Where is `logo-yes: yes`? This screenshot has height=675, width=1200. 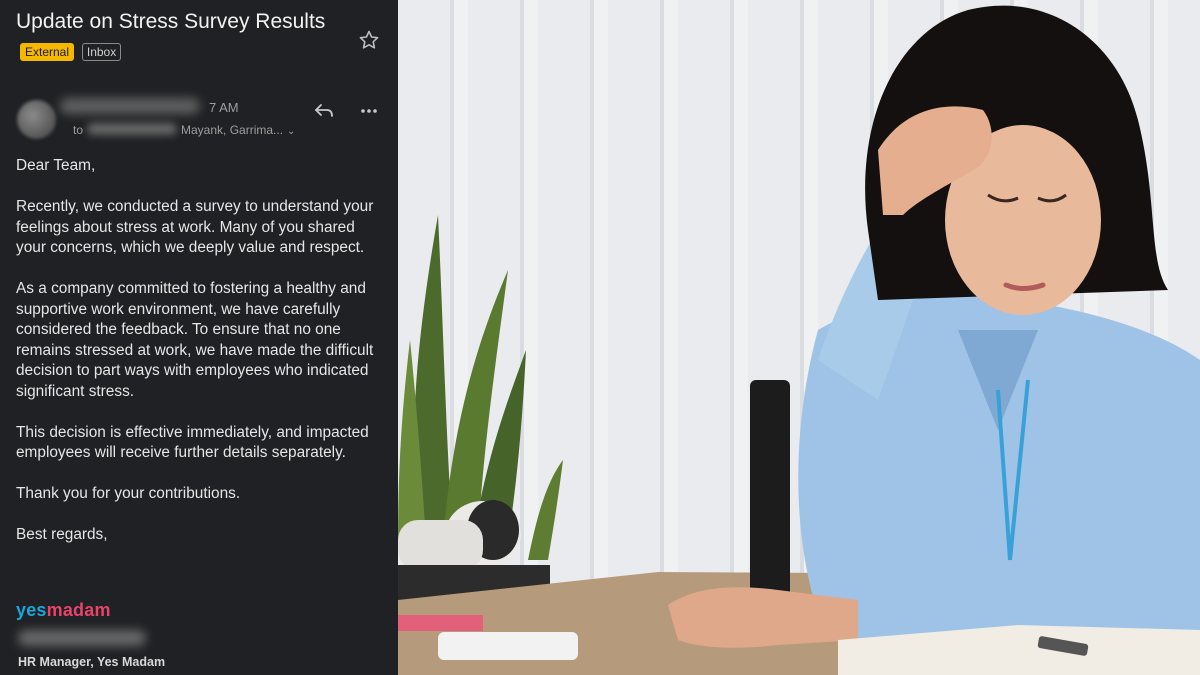
logo-yes: yes is located at coordinates (31, 610).